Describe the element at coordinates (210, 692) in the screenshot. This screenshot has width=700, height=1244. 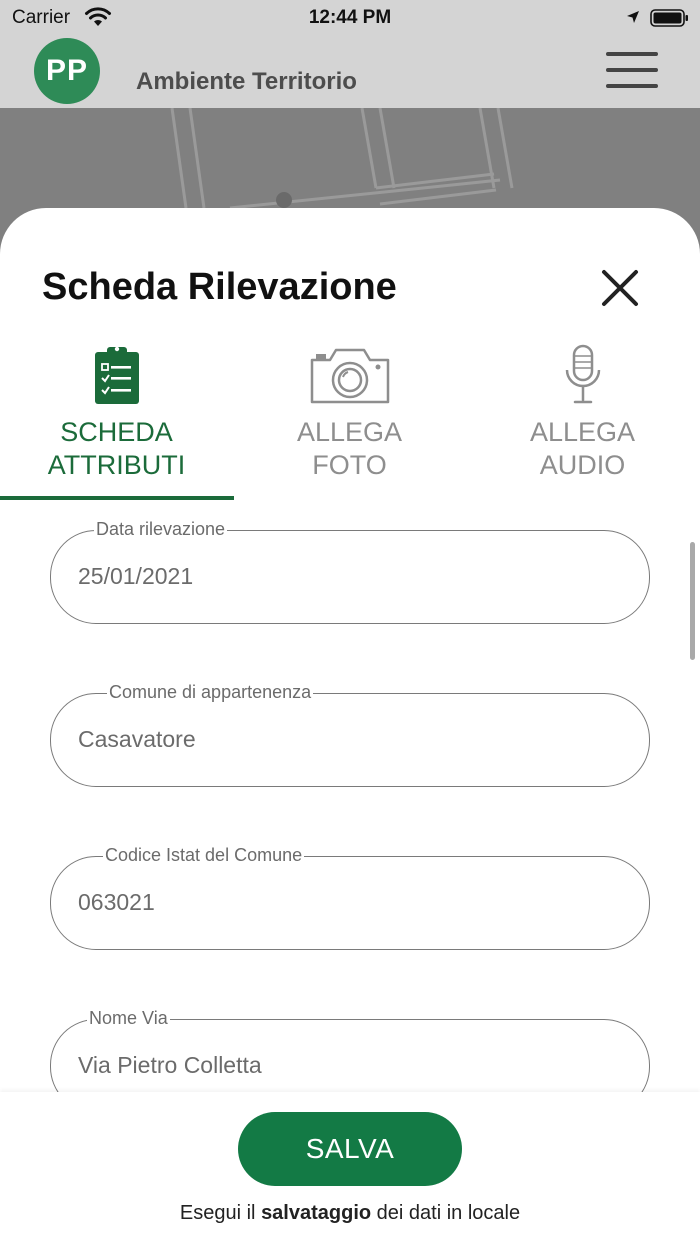
I see `field-label: Comune di appartenenza` at that location.